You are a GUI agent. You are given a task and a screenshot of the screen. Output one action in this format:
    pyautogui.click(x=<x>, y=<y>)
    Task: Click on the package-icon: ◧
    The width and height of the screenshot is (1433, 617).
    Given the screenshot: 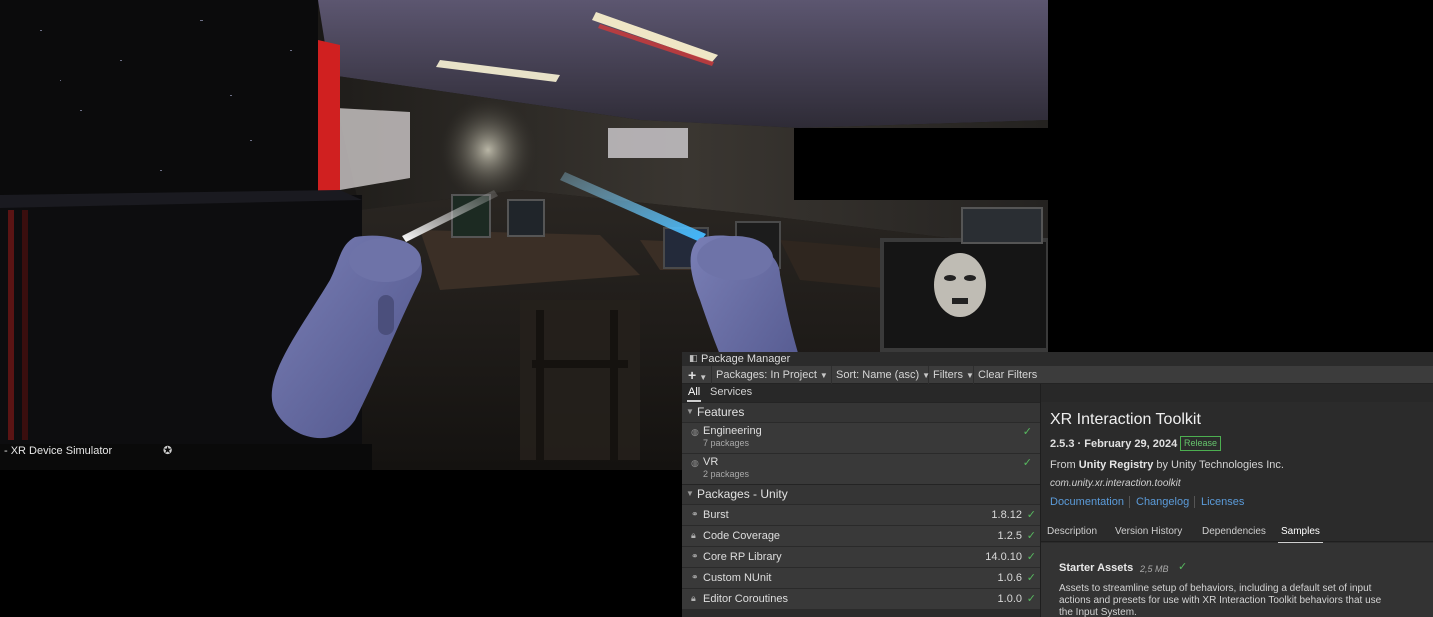 What is the action you would take?
    pyautogui.click(x=693, y=358)
    